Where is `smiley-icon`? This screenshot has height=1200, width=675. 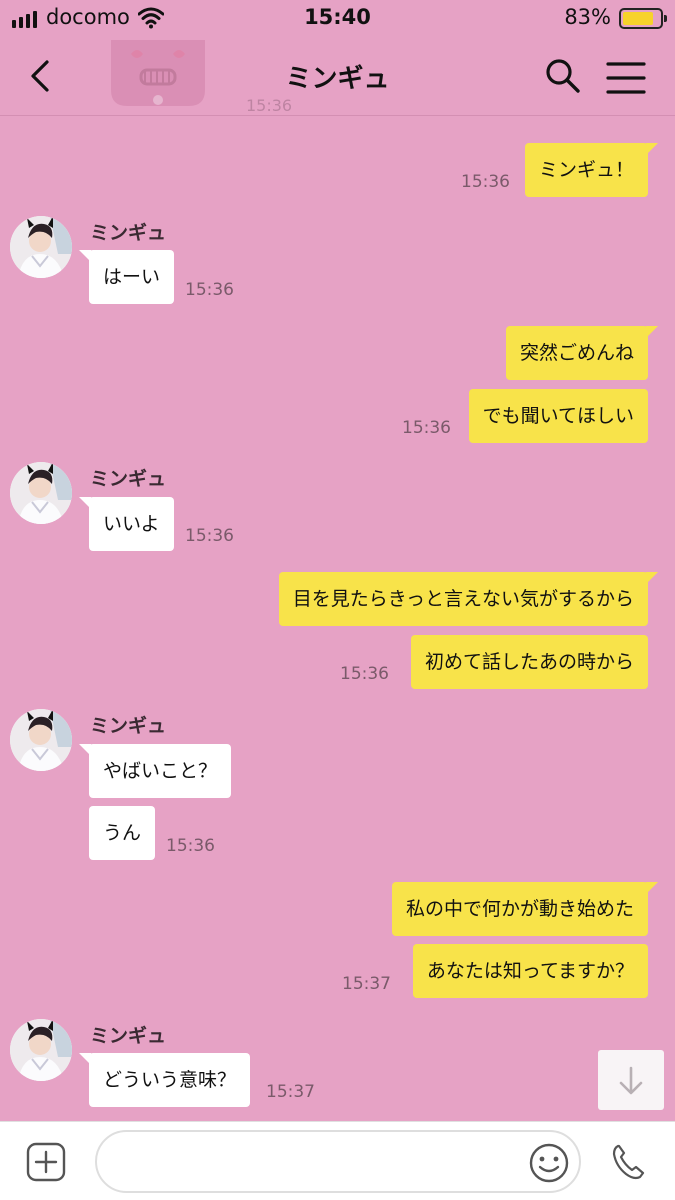
smiley-icon is located at coordinates (549, 1163).